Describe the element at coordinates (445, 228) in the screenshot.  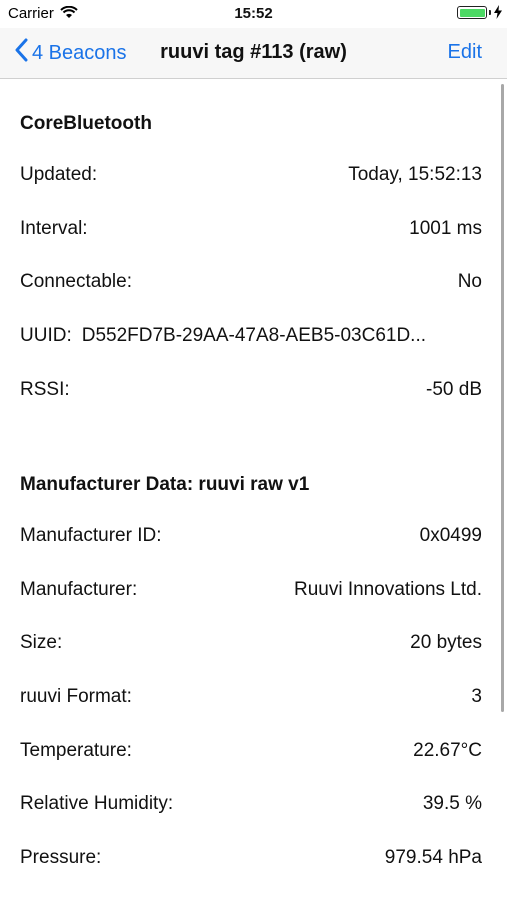
I see `row-value: 1001 ms` at that location.